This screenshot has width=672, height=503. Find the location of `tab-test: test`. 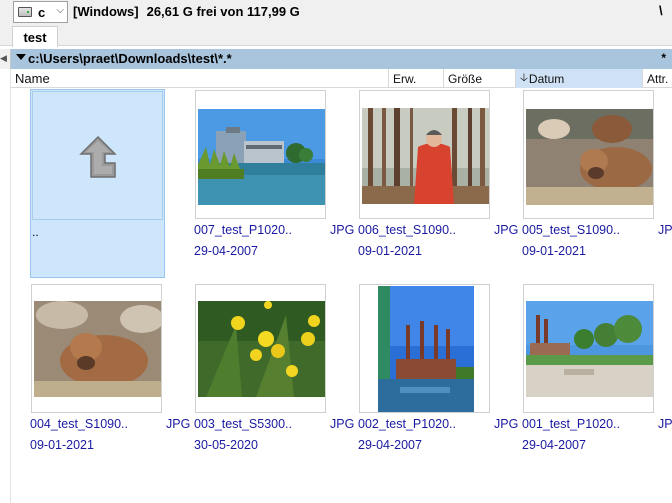

tab-test: test is located at coordinates (35, 36).